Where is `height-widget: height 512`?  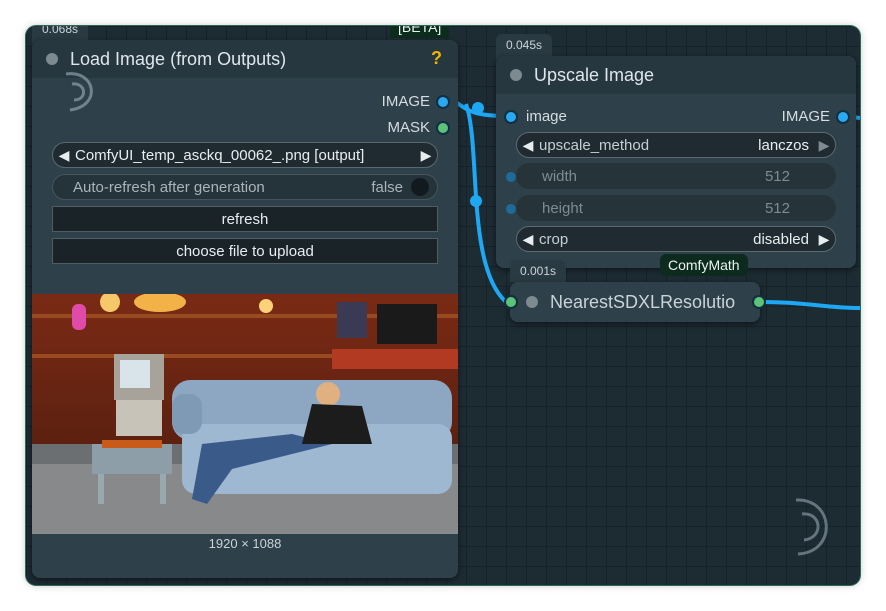 height-widget: height 512 is located at coordinates (676, 208).